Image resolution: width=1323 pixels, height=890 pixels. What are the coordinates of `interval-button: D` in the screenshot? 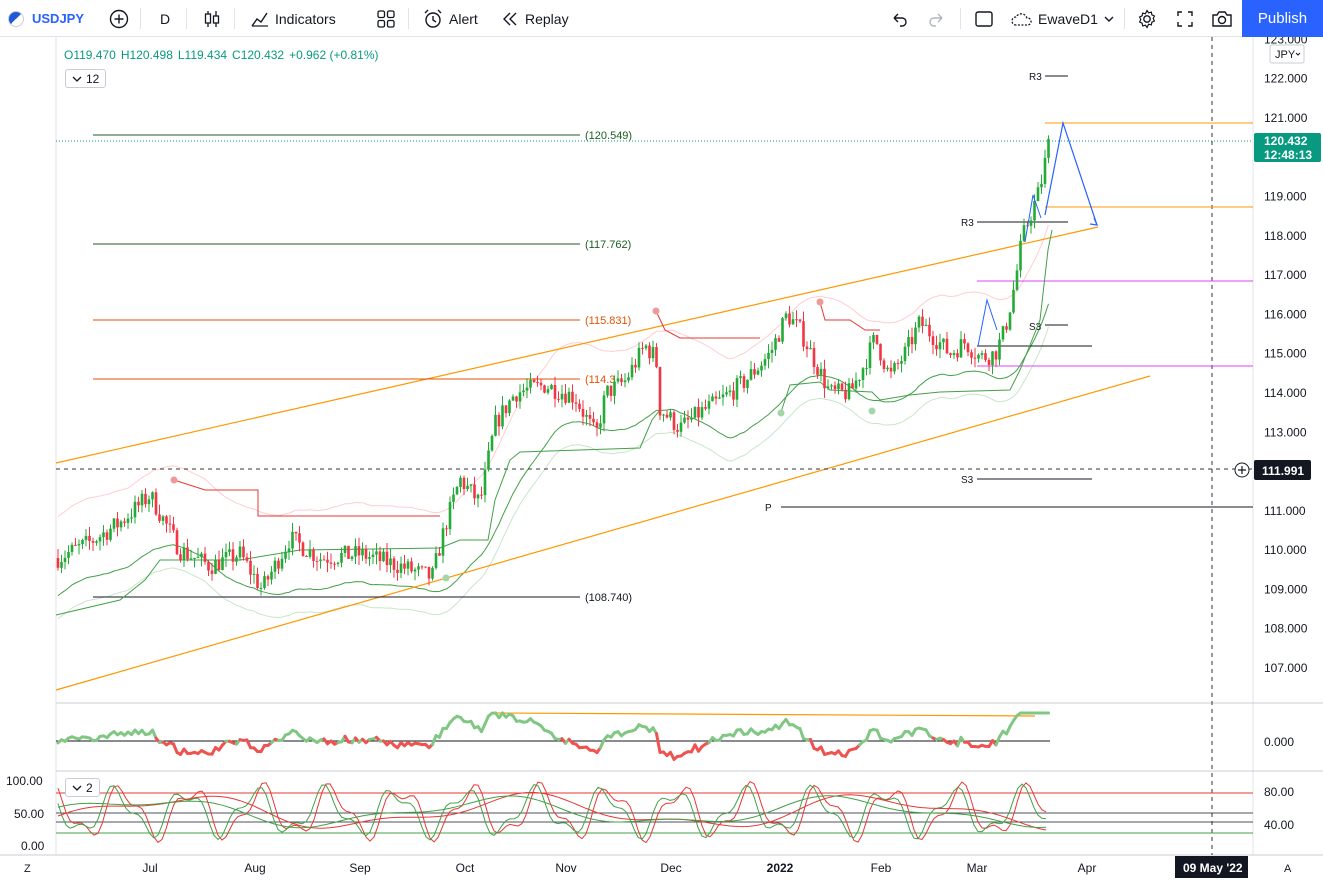 It's located at (165, 18).